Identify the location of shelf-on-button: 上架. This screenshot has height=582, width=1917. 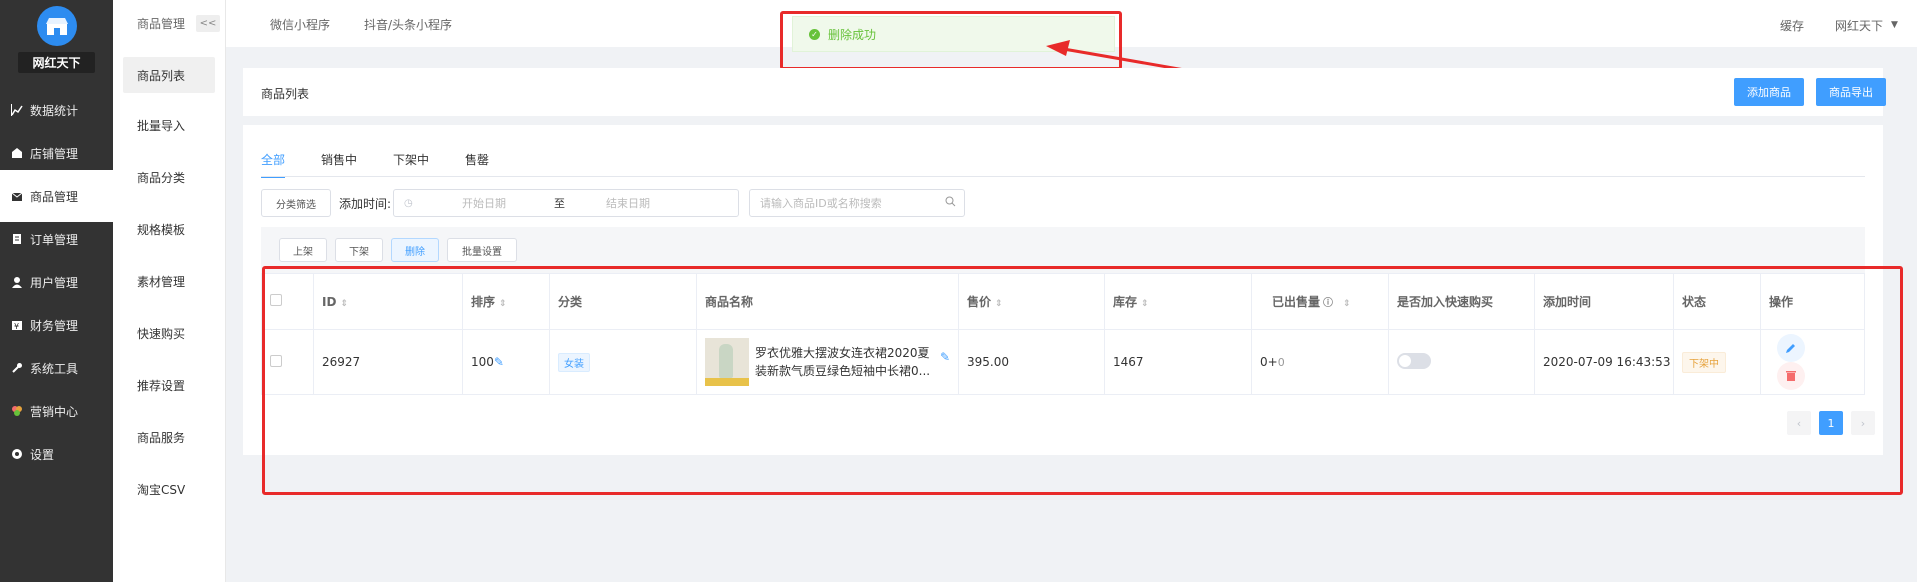
(303, 250).